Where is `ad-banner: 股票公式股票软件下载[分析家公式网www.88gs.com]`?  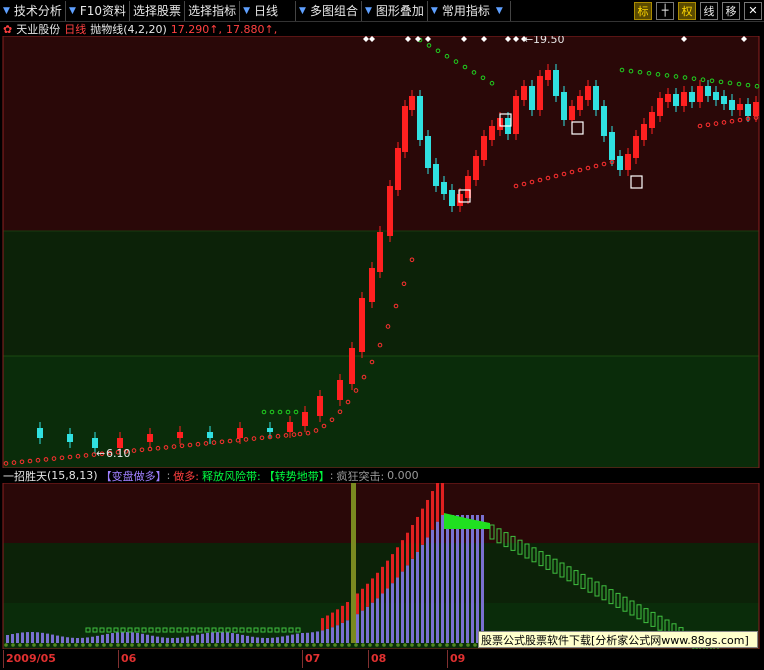
ad-banner: 股票公式股票软件下载[分析家公式网www.88gs.com] is located at coordinates (618, 639).